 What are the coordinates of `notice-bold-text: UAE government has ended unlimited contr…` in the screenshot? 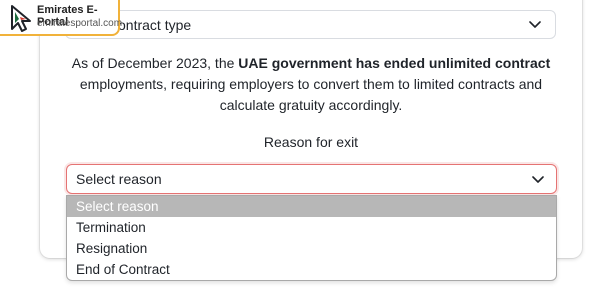 It's located at (394, 63).